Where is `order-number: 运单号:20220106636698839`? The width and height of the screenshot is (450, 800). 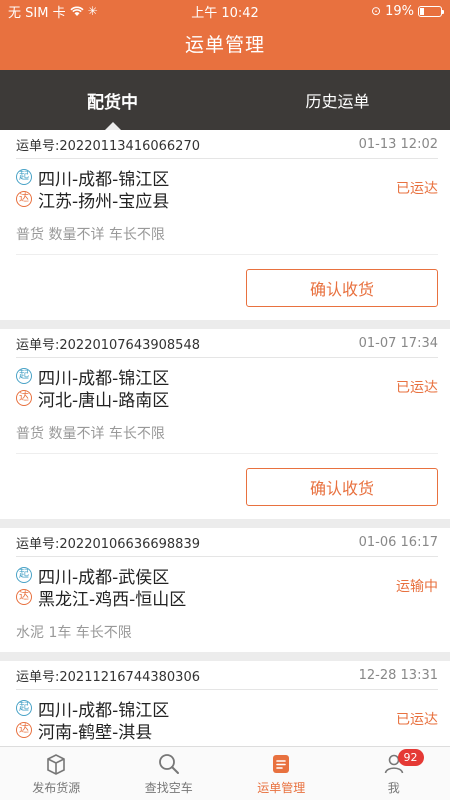
order-number: 运单号:20220106636698839 is located at coordinates (108, 544).